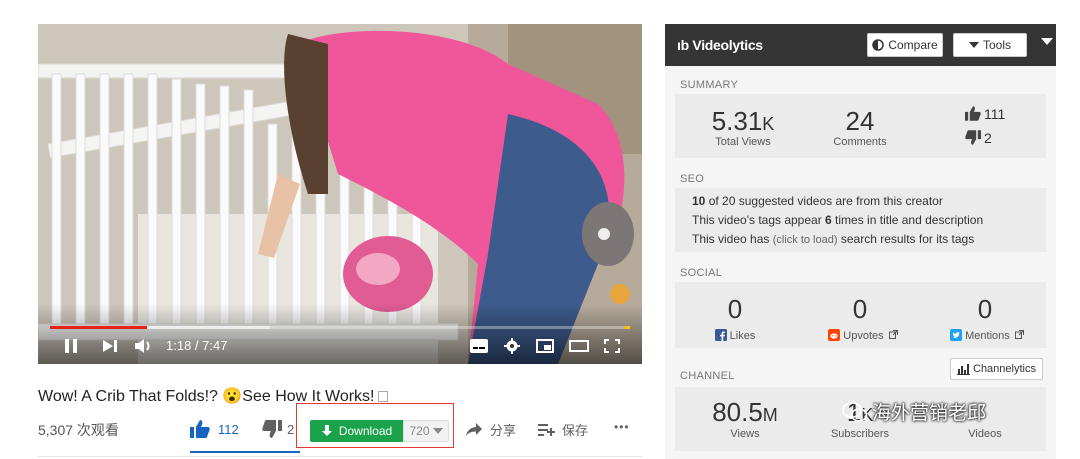 The image size is (1080, 459). I want to click on channelytics-label: Channelytics, so click(1004, 369).